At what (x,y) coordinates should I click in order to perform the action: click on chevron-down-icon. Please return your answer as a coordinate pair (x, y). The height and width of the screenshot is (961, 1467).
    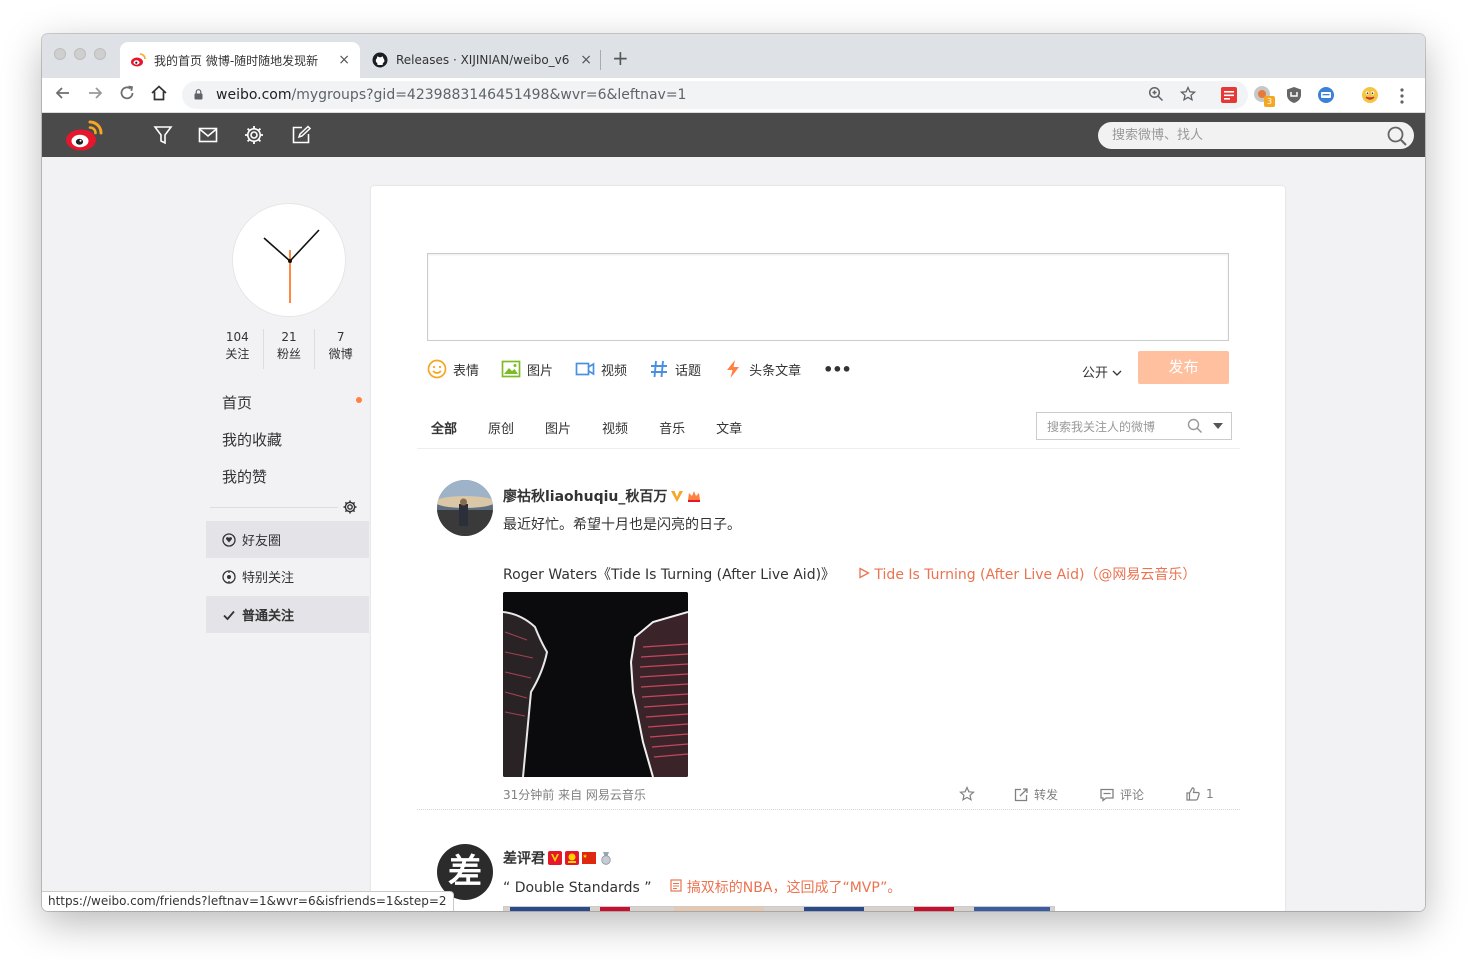
    Looking at the image, I should click on (1117, 373).